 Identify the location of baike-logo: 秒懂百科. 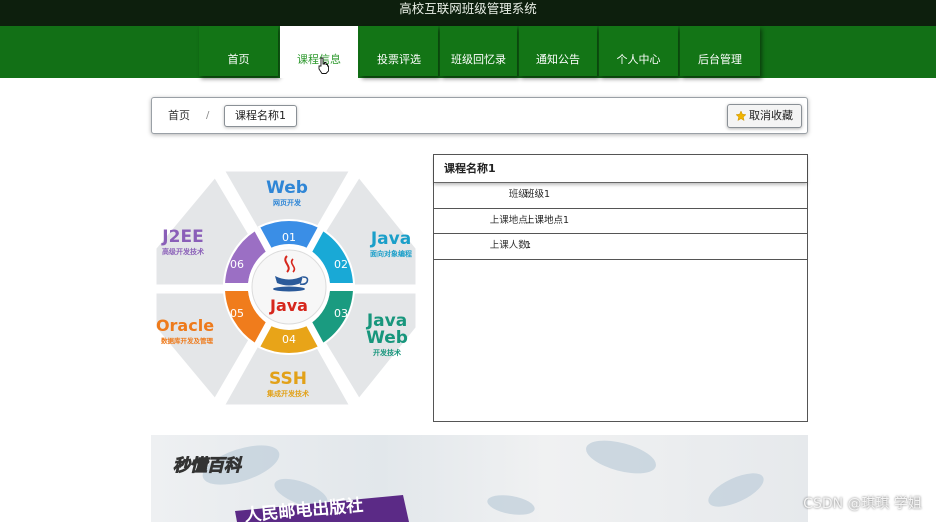
(208, 466).